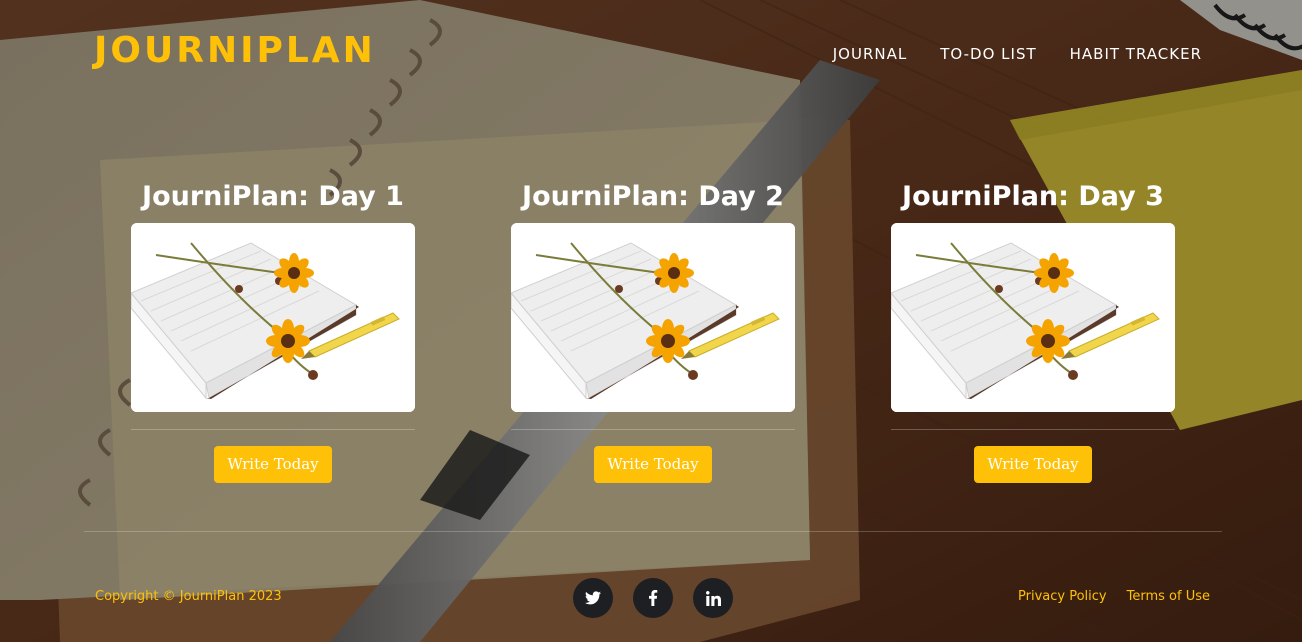 The image size is (1302, 642). Describe the element at coordinates (1033, 196) in the screenshot. I see `card-title: JourniPlan: Day 3` at that location.